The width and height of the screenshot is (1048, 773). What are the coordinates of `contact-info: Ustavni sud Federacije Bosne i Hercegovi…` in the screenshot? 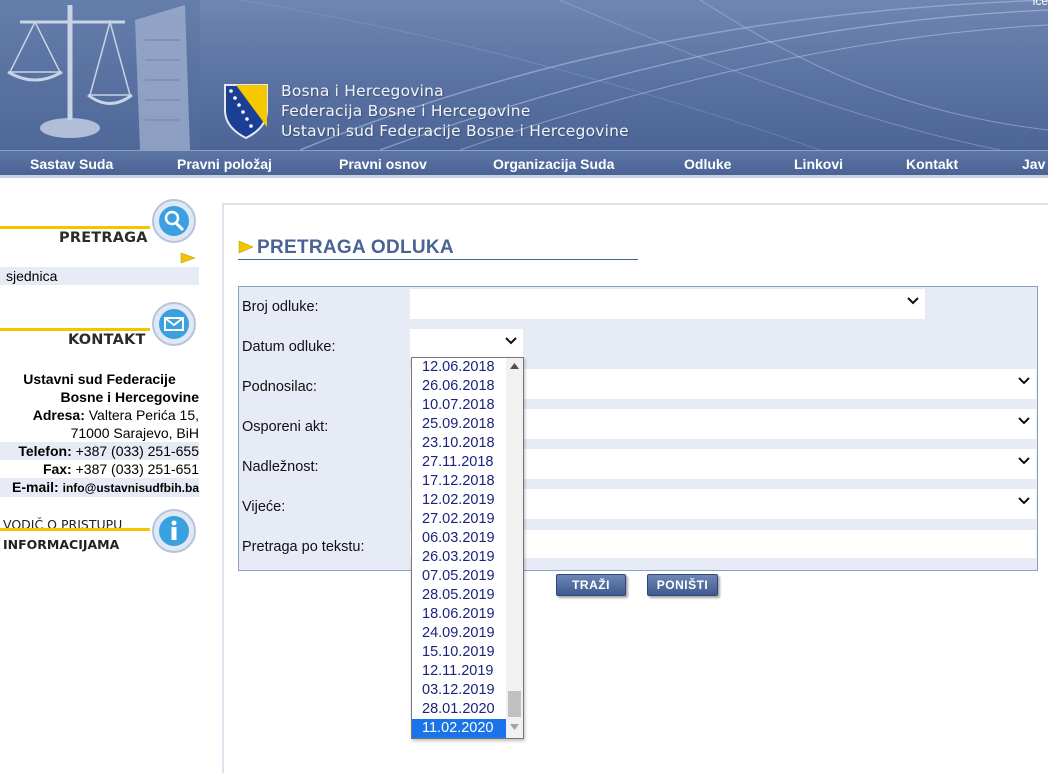 It's located at (99, 433).